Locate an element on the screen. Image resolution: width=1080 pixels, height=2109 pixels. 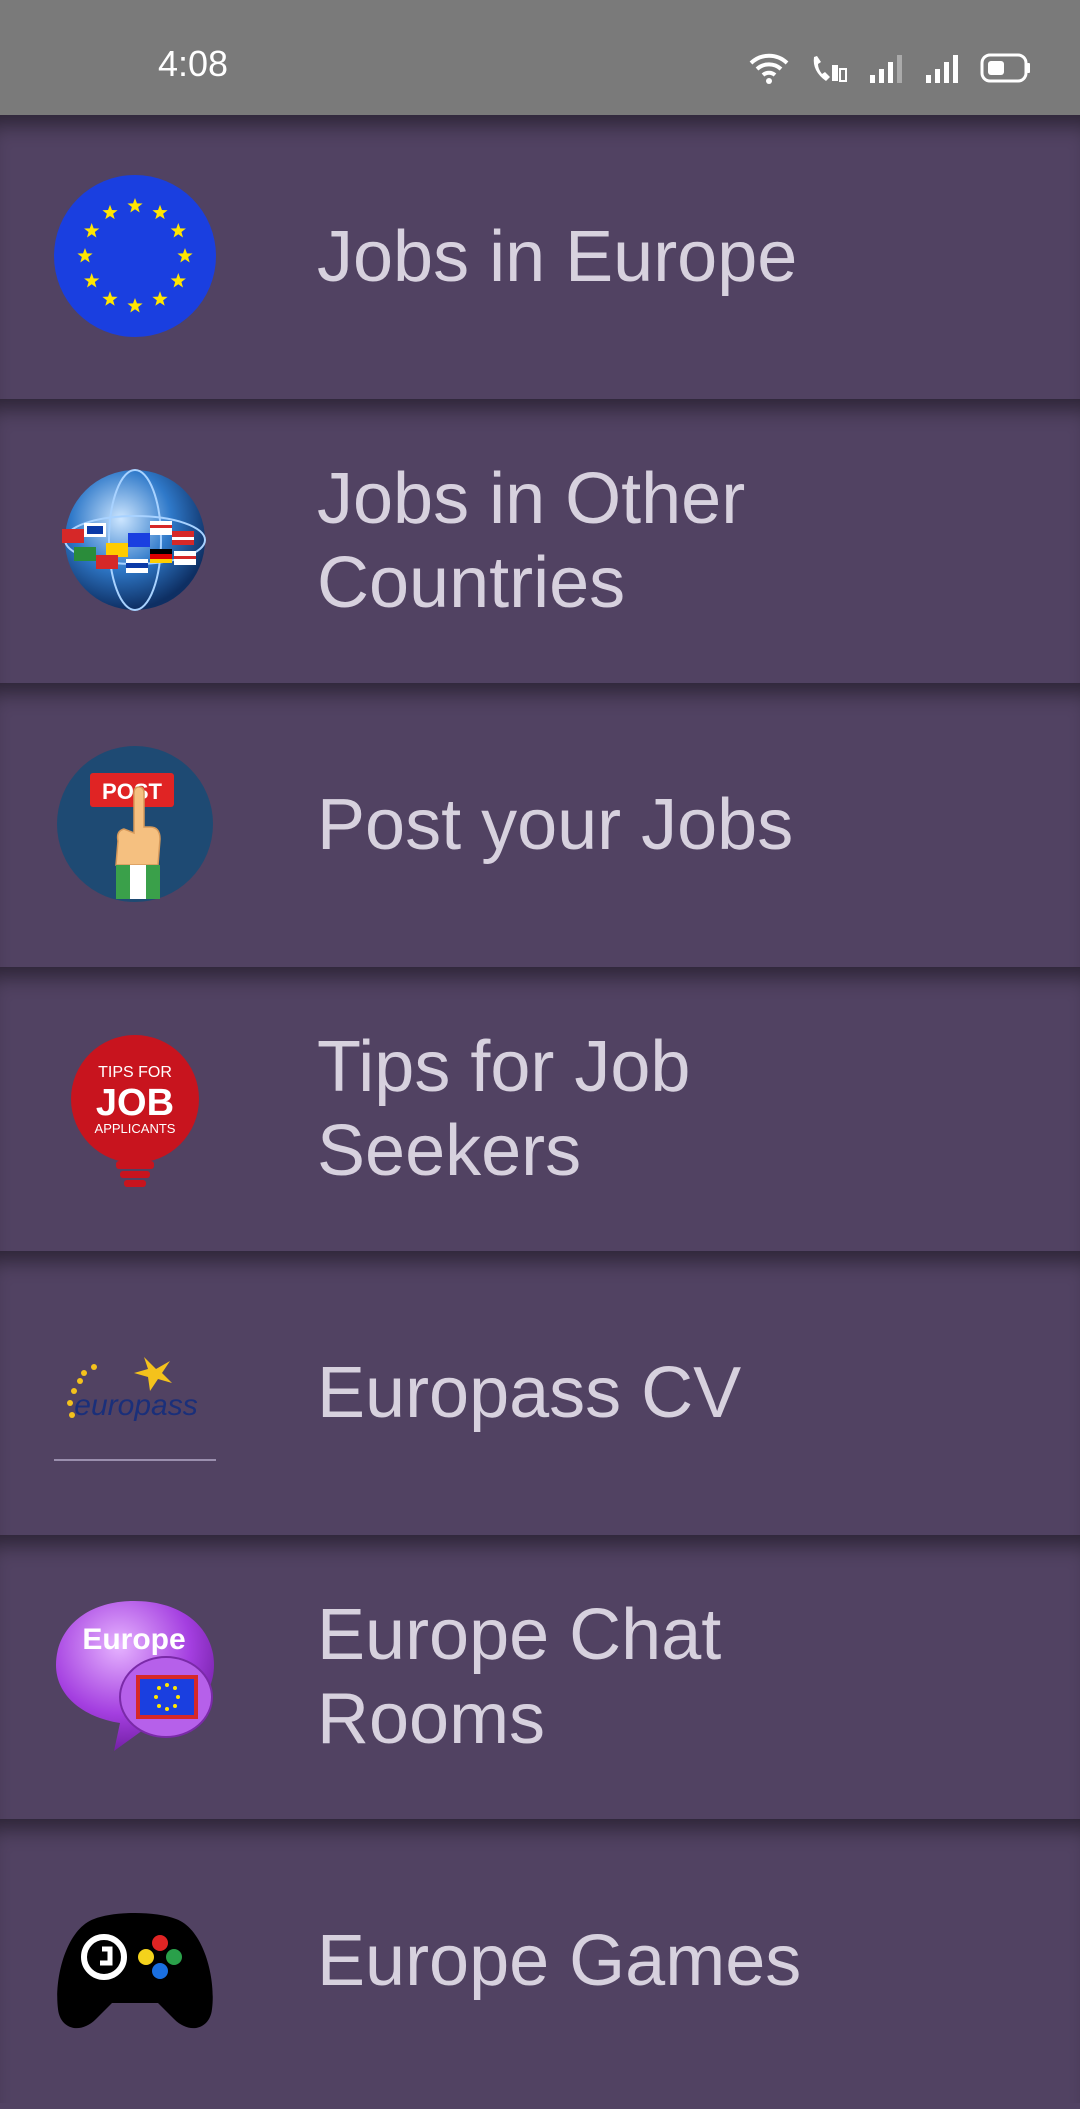
battery-icon is located at coordinates (1006, 68).